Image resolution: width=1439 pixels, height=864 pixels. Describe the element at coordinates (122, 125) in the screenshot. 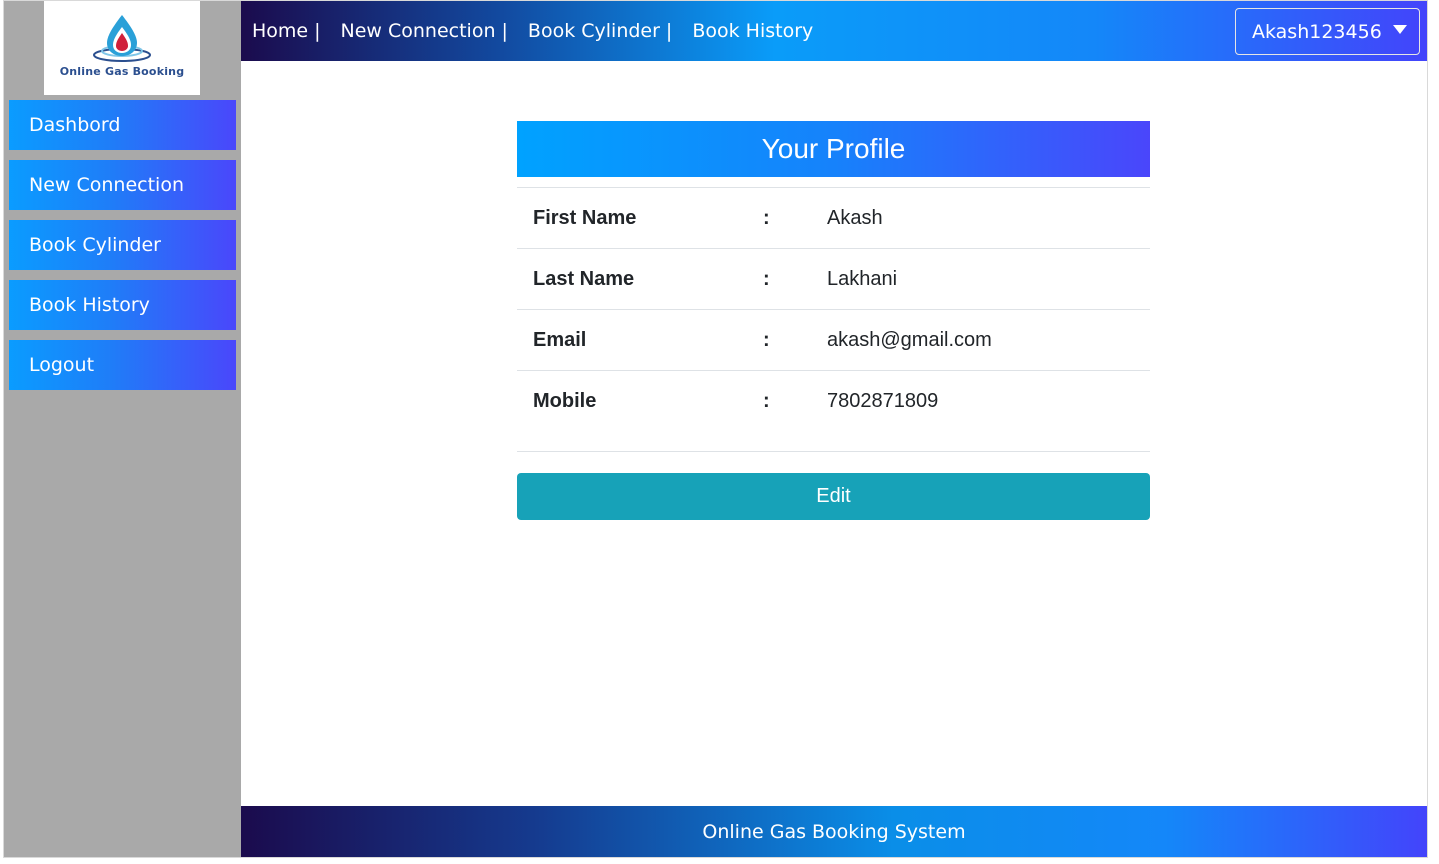

I see `sidebar-item-dashboard: Dashbord` at that location.